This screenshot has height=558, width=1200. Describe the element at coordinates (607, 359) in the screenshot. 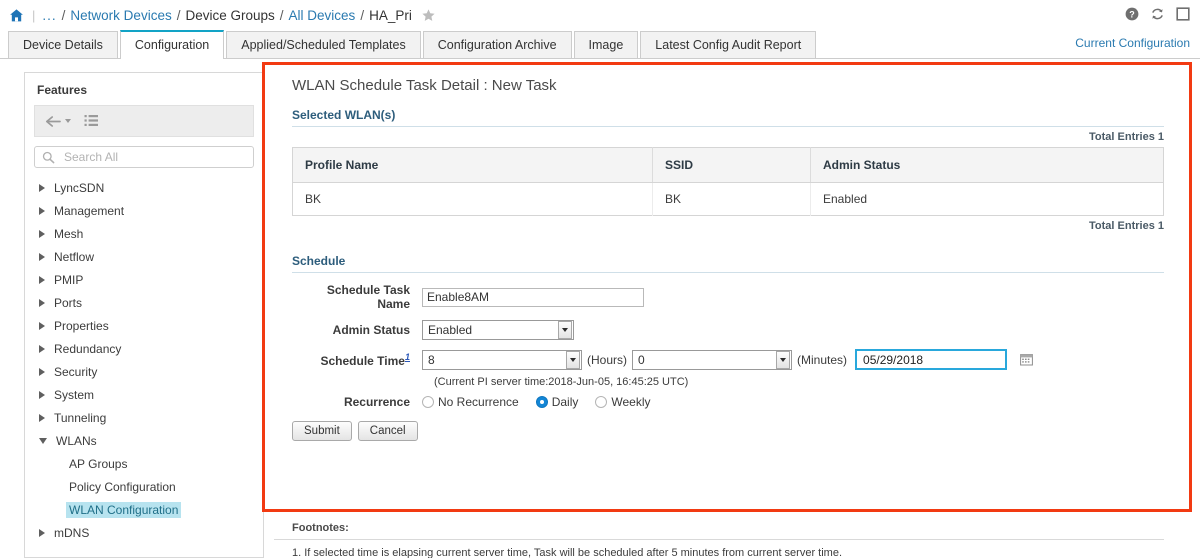

I see `hours-unit-label: (Hours)` at that location.